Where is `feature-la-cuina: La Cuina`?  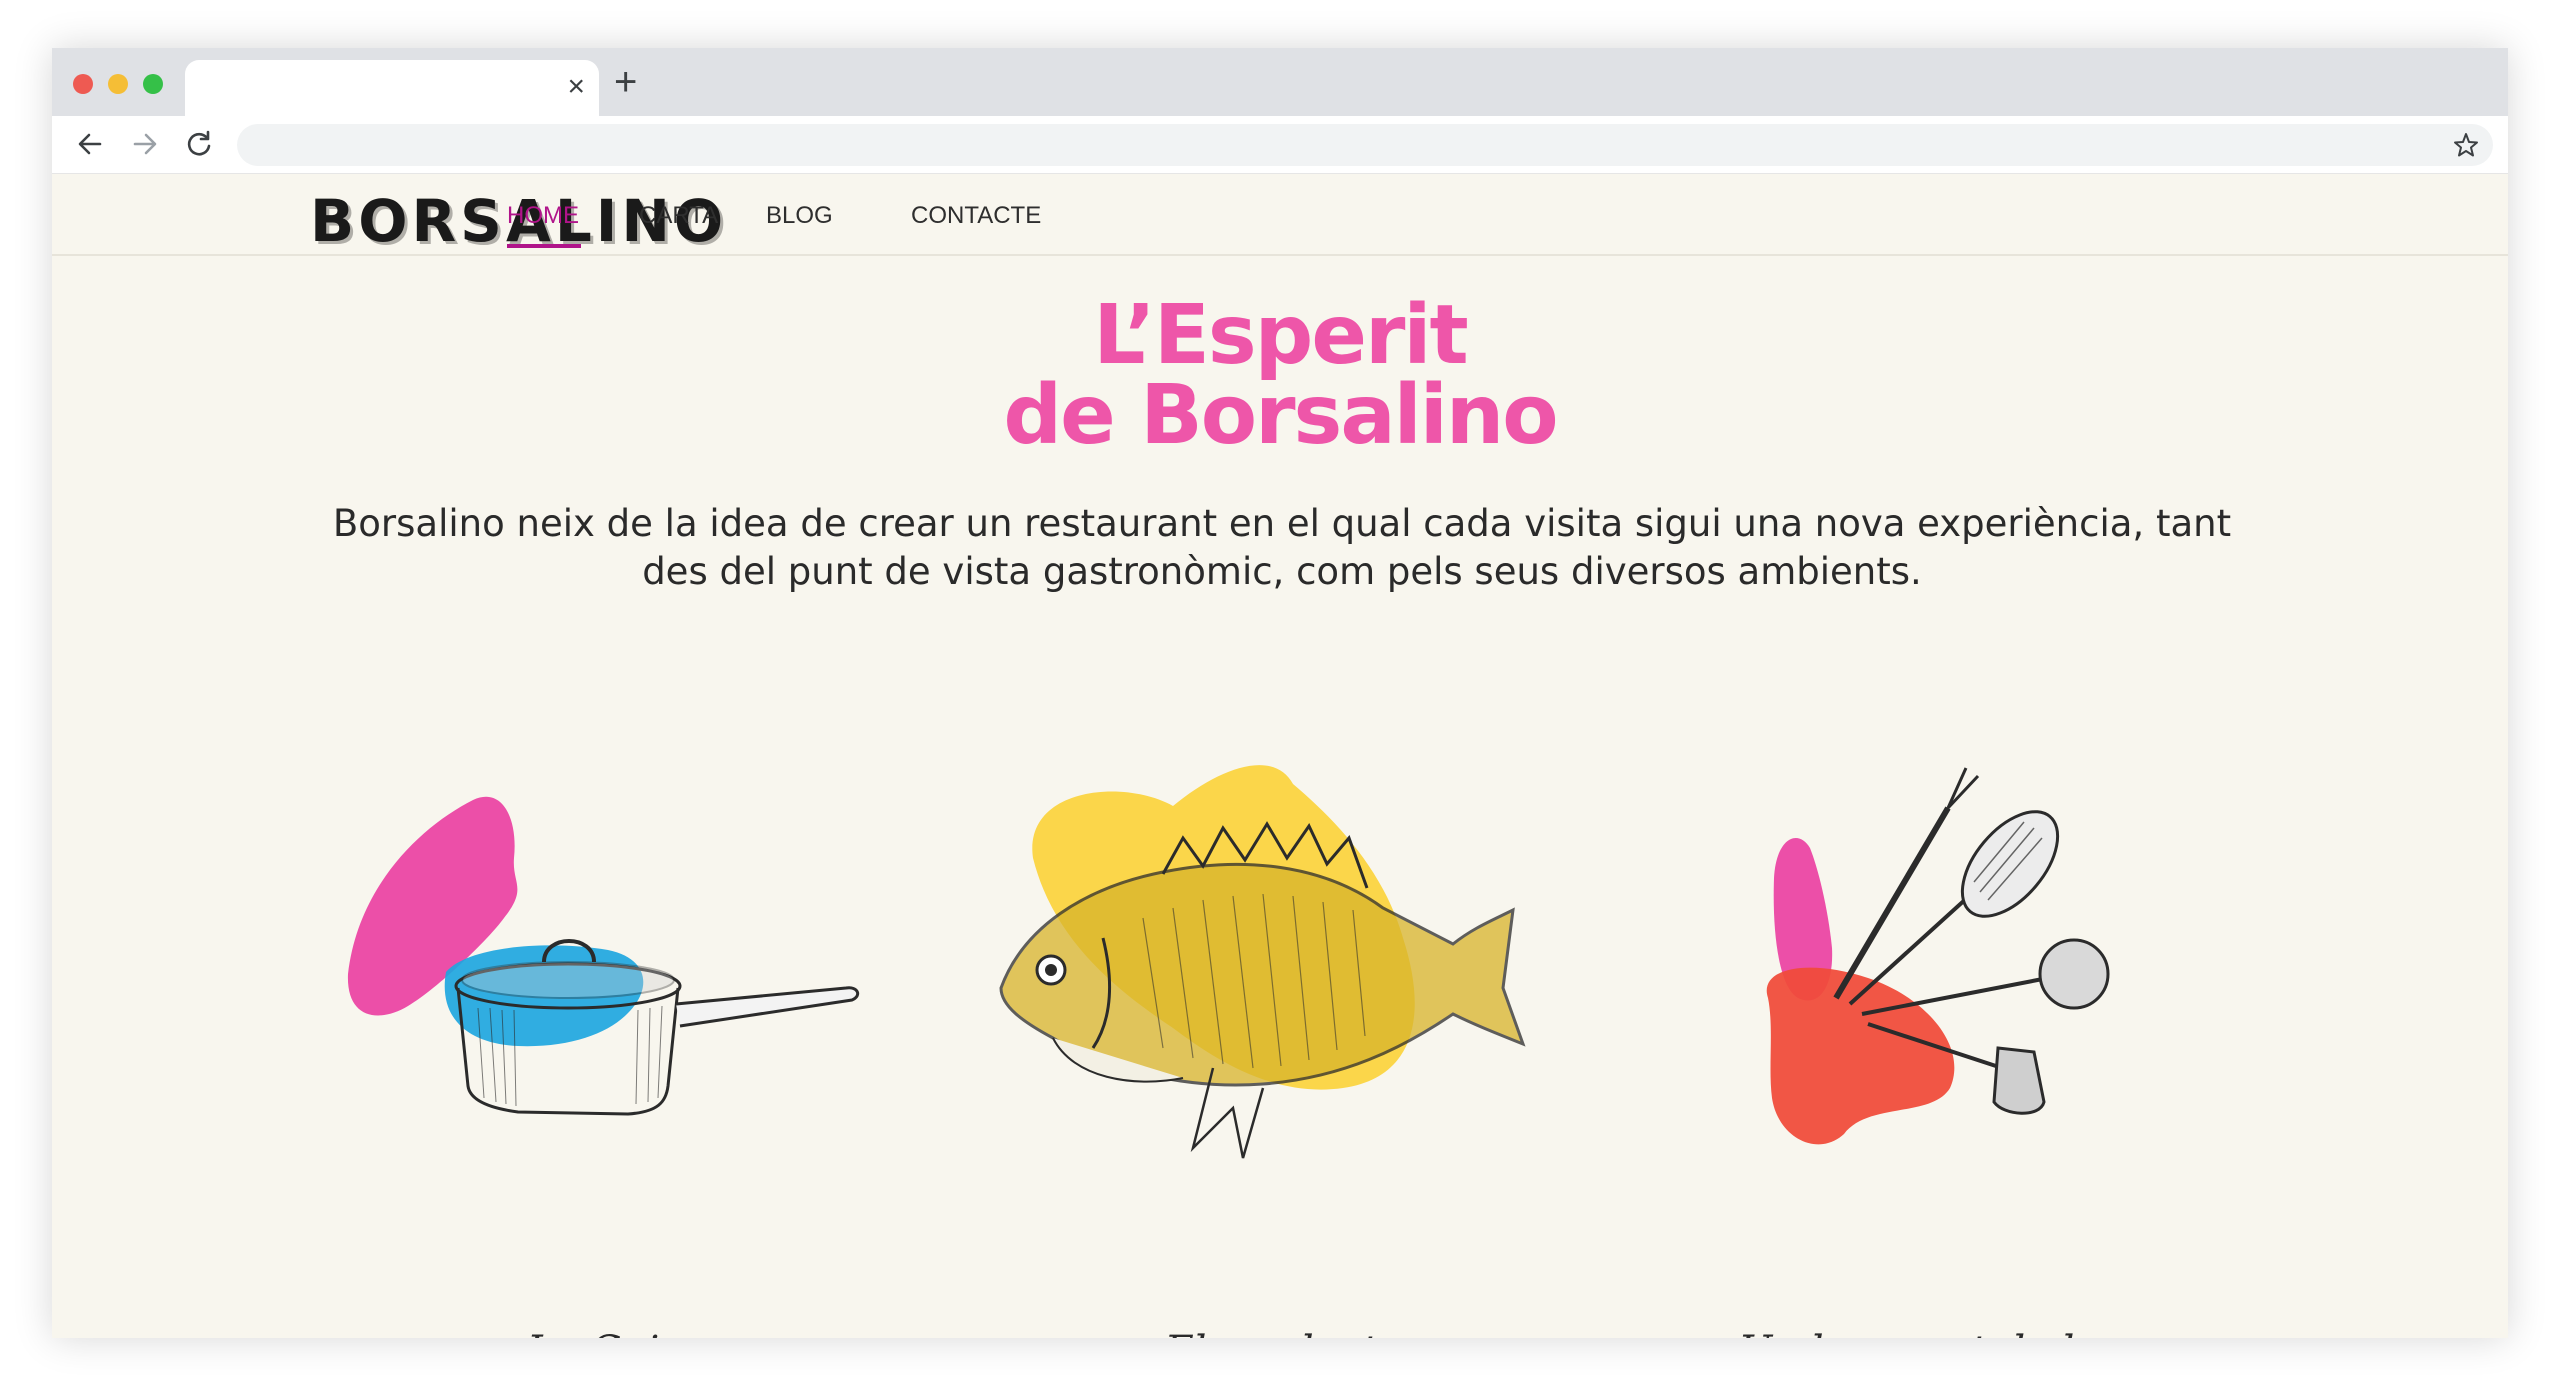
feature-la-cuina: La Cuina is located at coordinates (618, 1013).